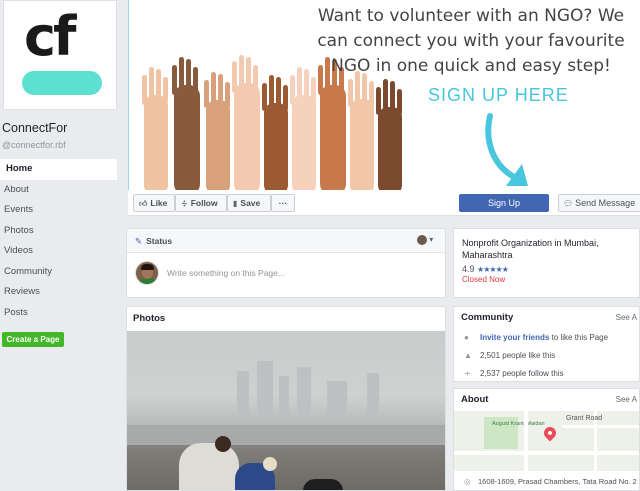 Image resolution: width=640 pixels, height=491 pixels. Describe the element at coordinates (58, 190) in the screenshot. I see `nav-item-about: About` at that location.